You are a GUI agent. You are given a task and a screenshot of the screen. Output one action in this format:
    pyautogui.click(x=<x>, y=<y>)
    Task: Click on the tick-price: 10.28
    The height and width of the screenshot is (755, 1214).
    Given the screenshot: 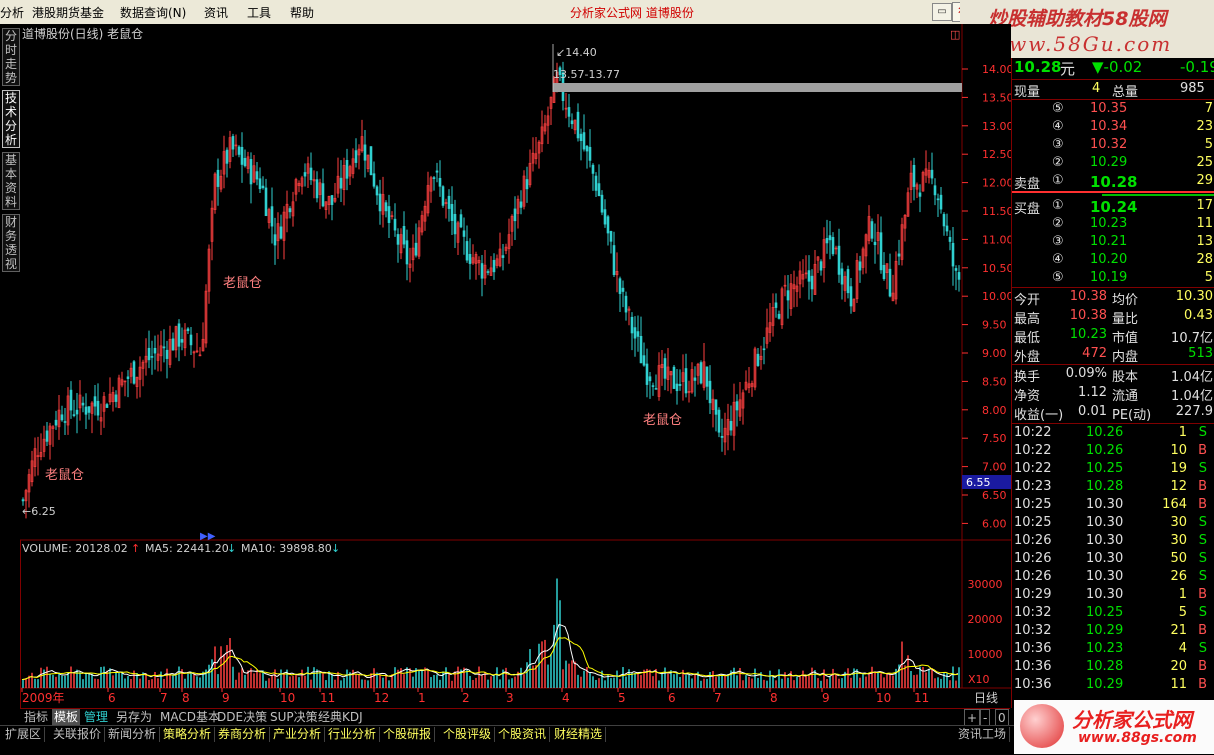 What is the action you would take?
    pyautogui.click(x=1105, y=666)
    